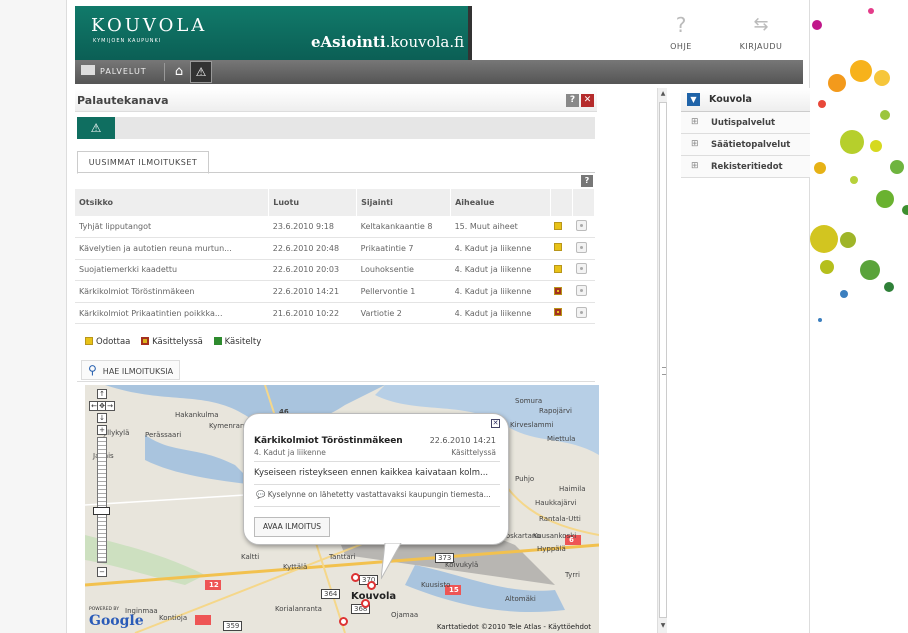 The width and height of the screenshot is (908, 633). Describe the element at coordinates (172, 227) in the screenshot. I see `cell-title: Tyhjät lipputangot` at that location.